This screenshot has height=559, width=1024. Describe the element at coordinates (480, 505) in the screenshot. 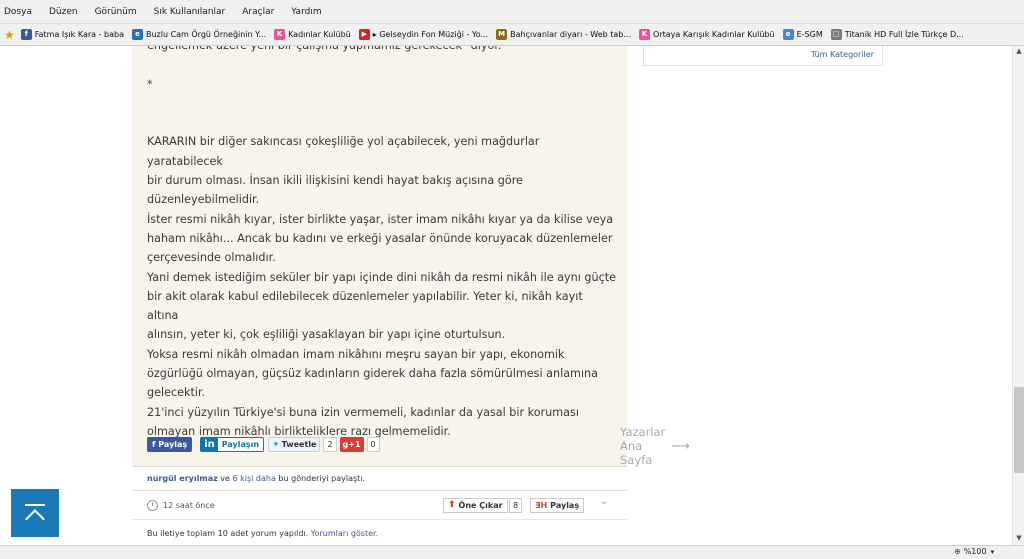

I see `upvote-label: Öne Çıkar` at that location.